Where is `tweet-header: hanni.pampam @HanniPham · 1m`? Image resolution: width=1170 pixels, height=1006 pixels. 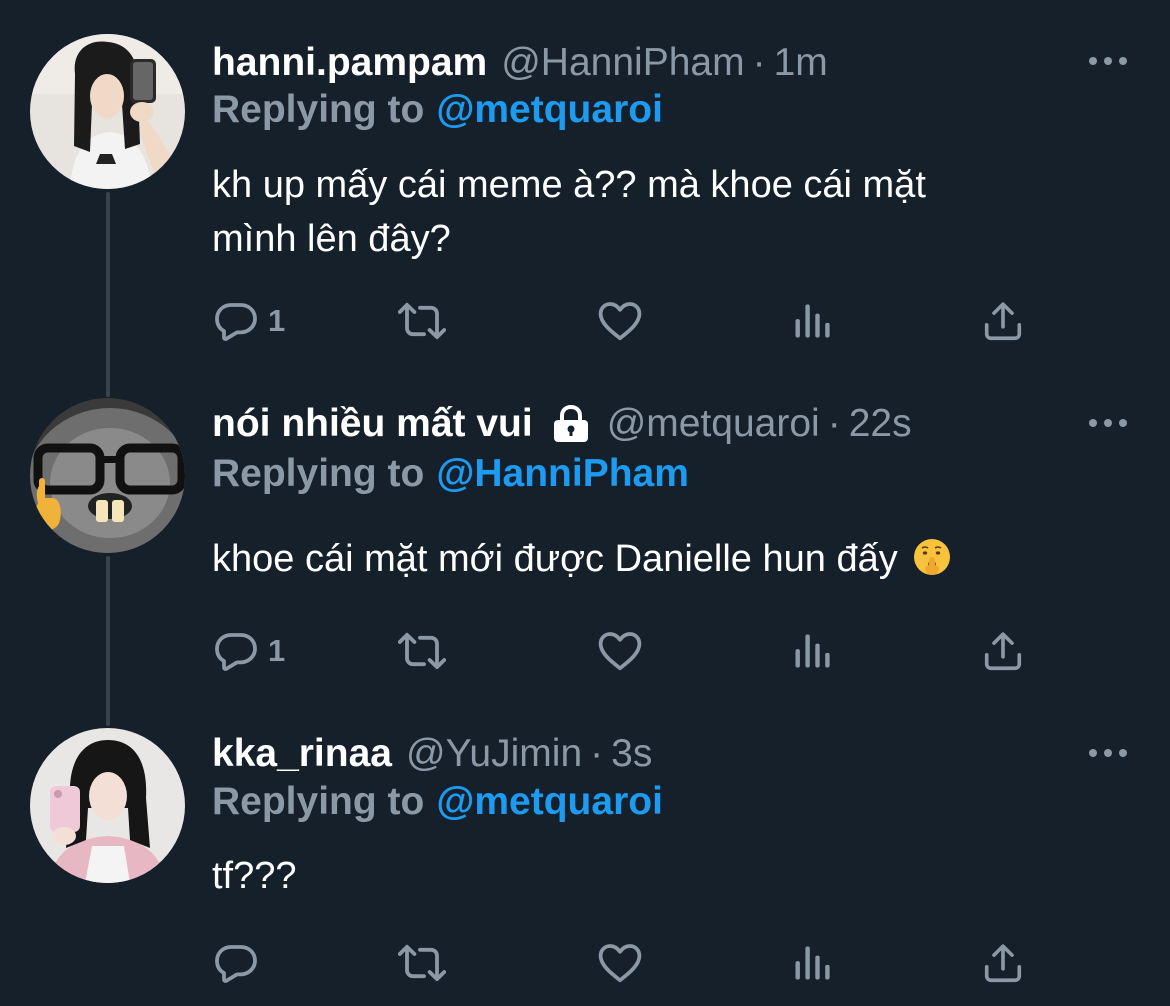
tweet-header: hanni.pampam @HanniPham · 1m is located at coordinates (520, 63).